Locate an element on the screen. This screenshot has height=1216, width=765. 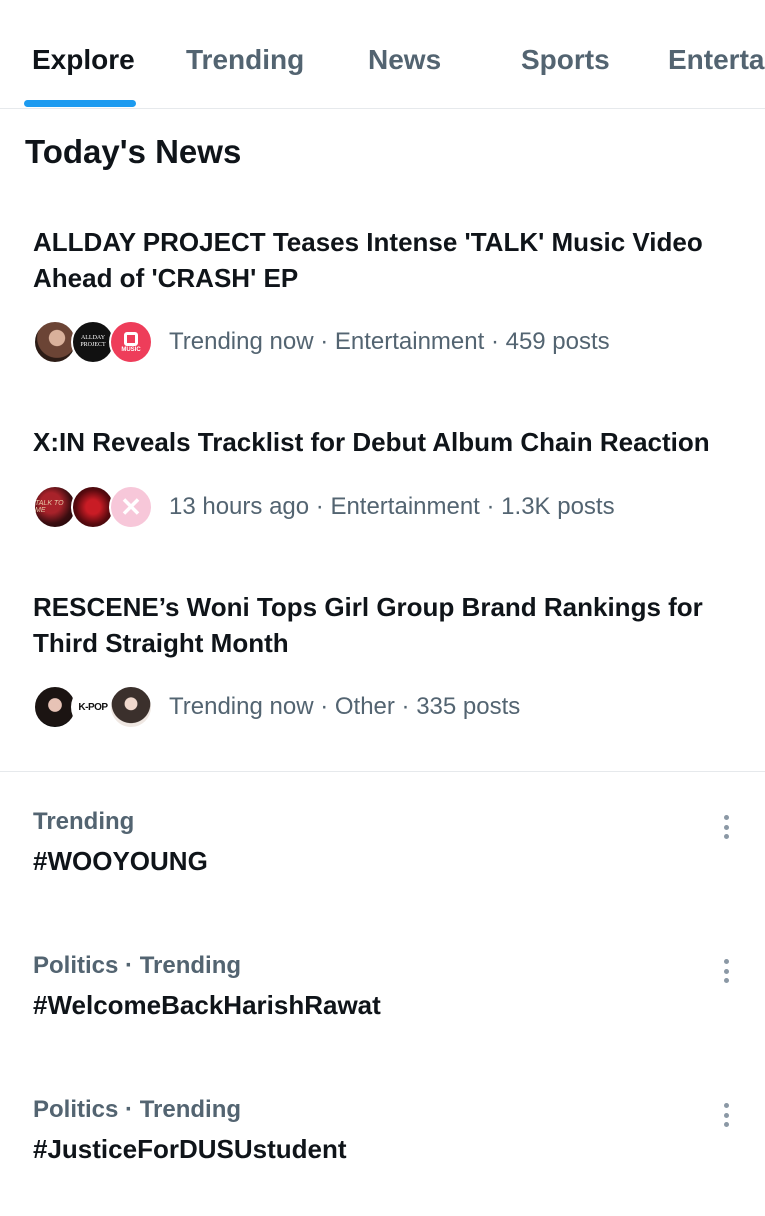
trend-context: Trending is located at coordinates (84, 821).